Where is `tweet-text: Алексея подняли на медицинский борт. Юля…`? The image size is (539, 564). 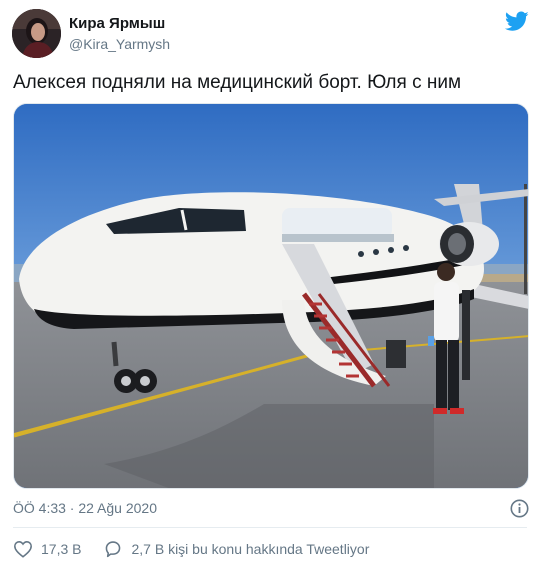
tweet-text: Алексея подняли на медицинский борт. Юля… is located at coordinates (237, 82).